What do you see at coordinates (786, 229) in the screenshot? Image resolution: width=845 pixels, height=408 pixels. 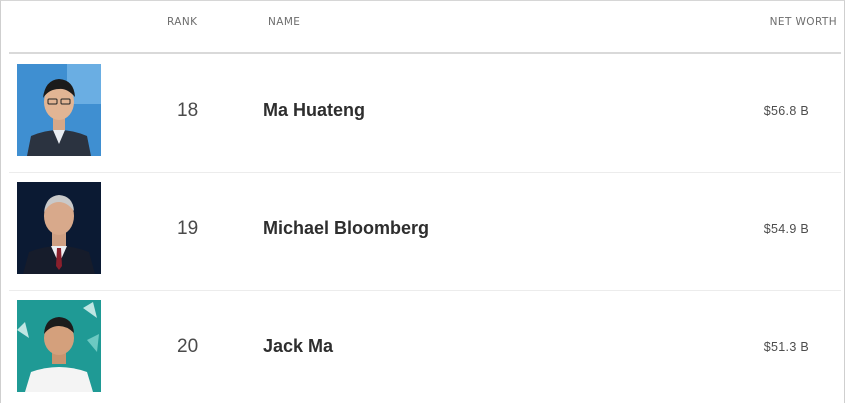 I see `net-worth-value: $54.9 B` at bounding box center [786, 229].